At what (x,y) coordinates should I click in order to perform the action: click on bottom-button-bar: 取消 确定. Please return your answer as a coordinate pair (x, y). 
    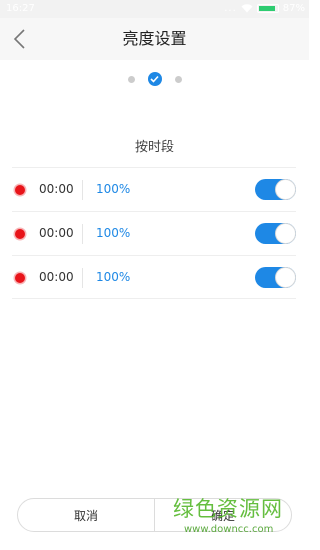
    Looking at the image, I should click on (154, 515).